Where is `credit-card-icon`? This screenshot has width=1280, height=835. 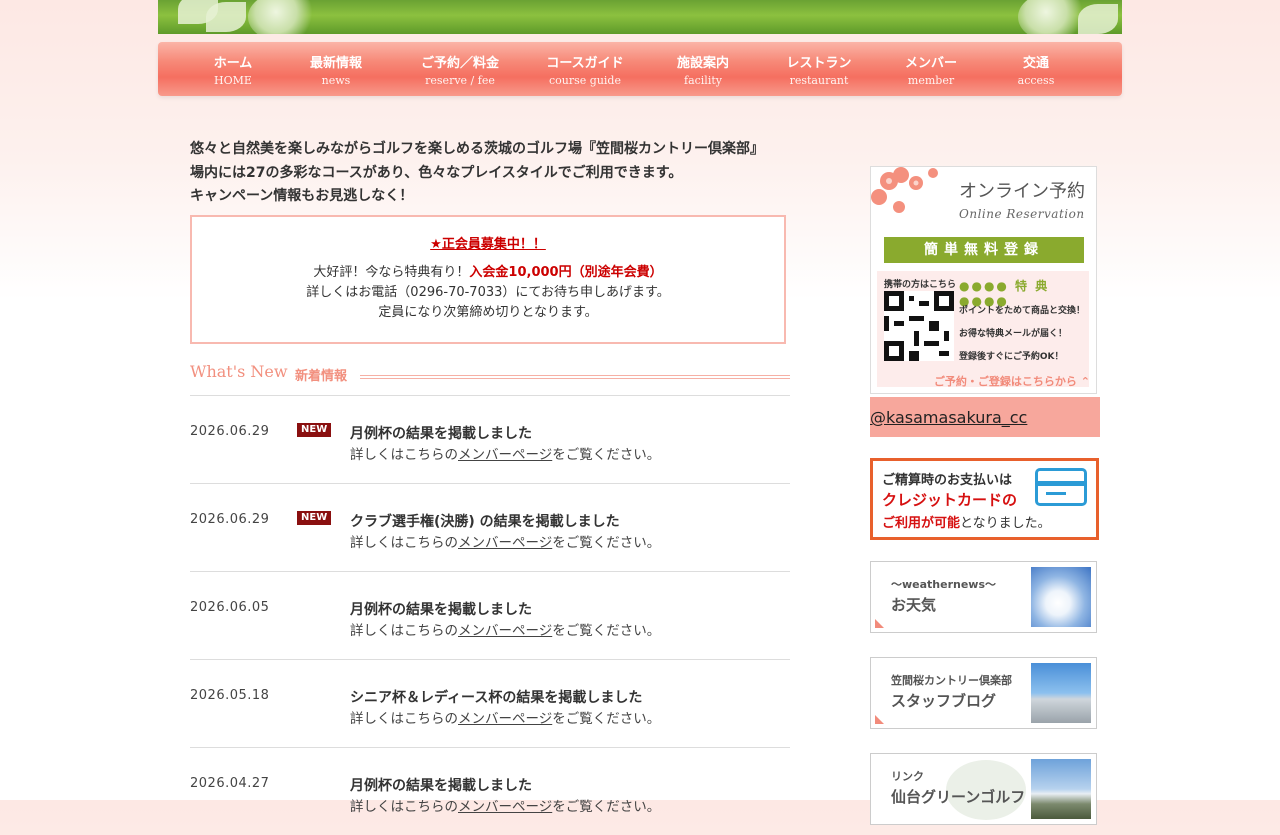
credit-card-icon is located at coordinates (1061, 487).